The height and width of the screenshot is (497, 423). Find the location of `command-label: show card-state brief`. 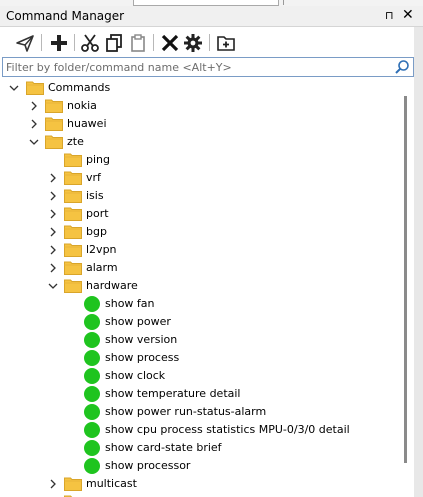

command-label: show card-state brief is located at coordinates (163, 447).